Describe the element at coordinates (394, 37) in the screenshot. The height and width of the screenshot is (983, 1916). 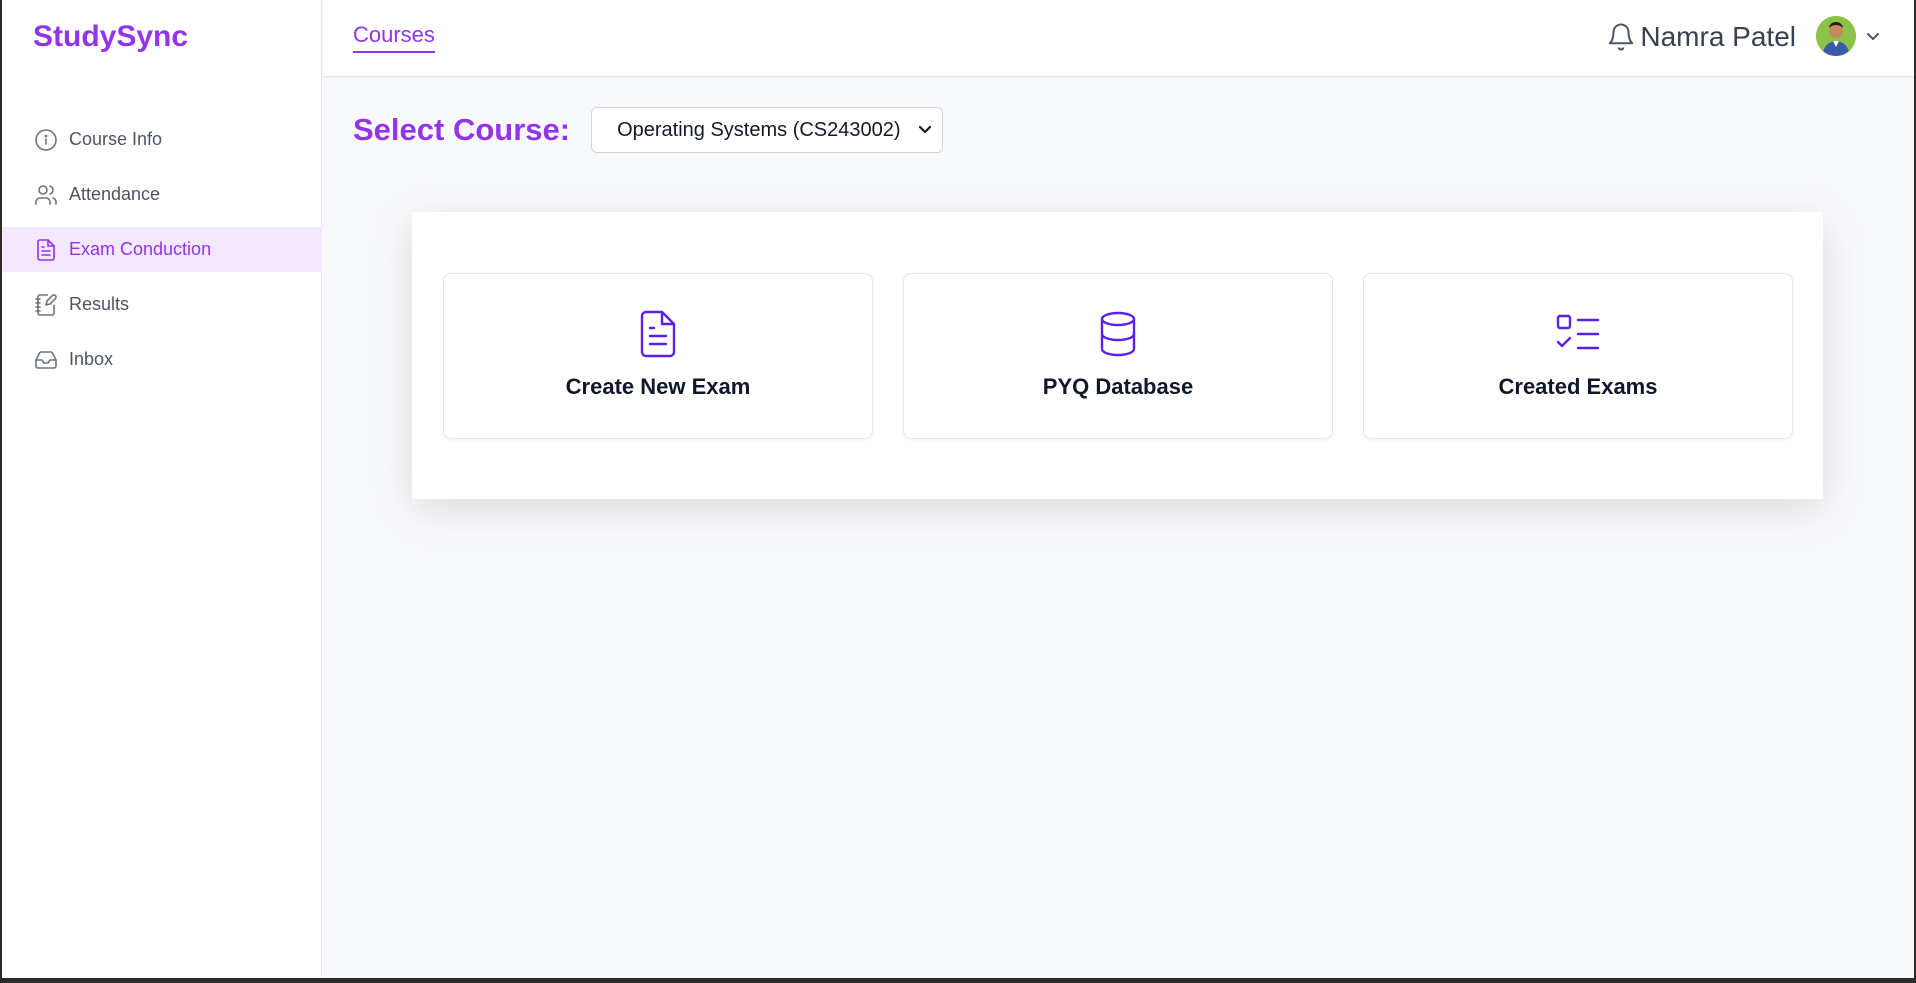
I see `tab-courses: Courses` at that location.